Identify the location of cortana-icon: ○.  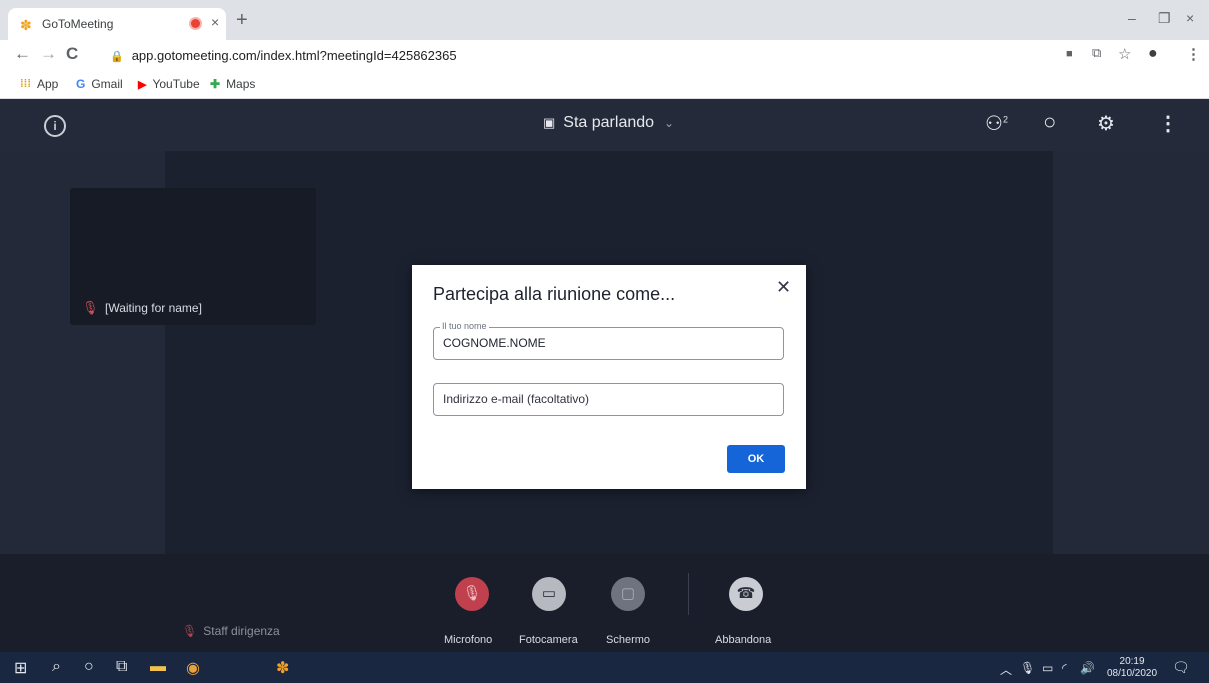
(89, 667).